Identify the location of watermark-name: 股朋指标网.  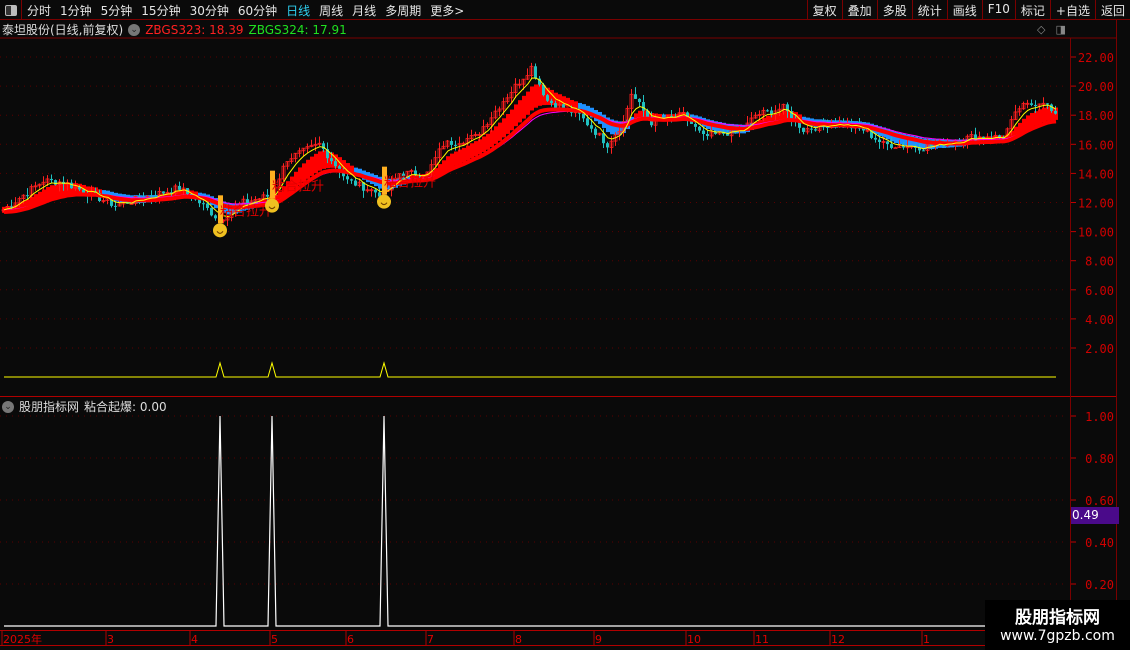
(1057, 618).